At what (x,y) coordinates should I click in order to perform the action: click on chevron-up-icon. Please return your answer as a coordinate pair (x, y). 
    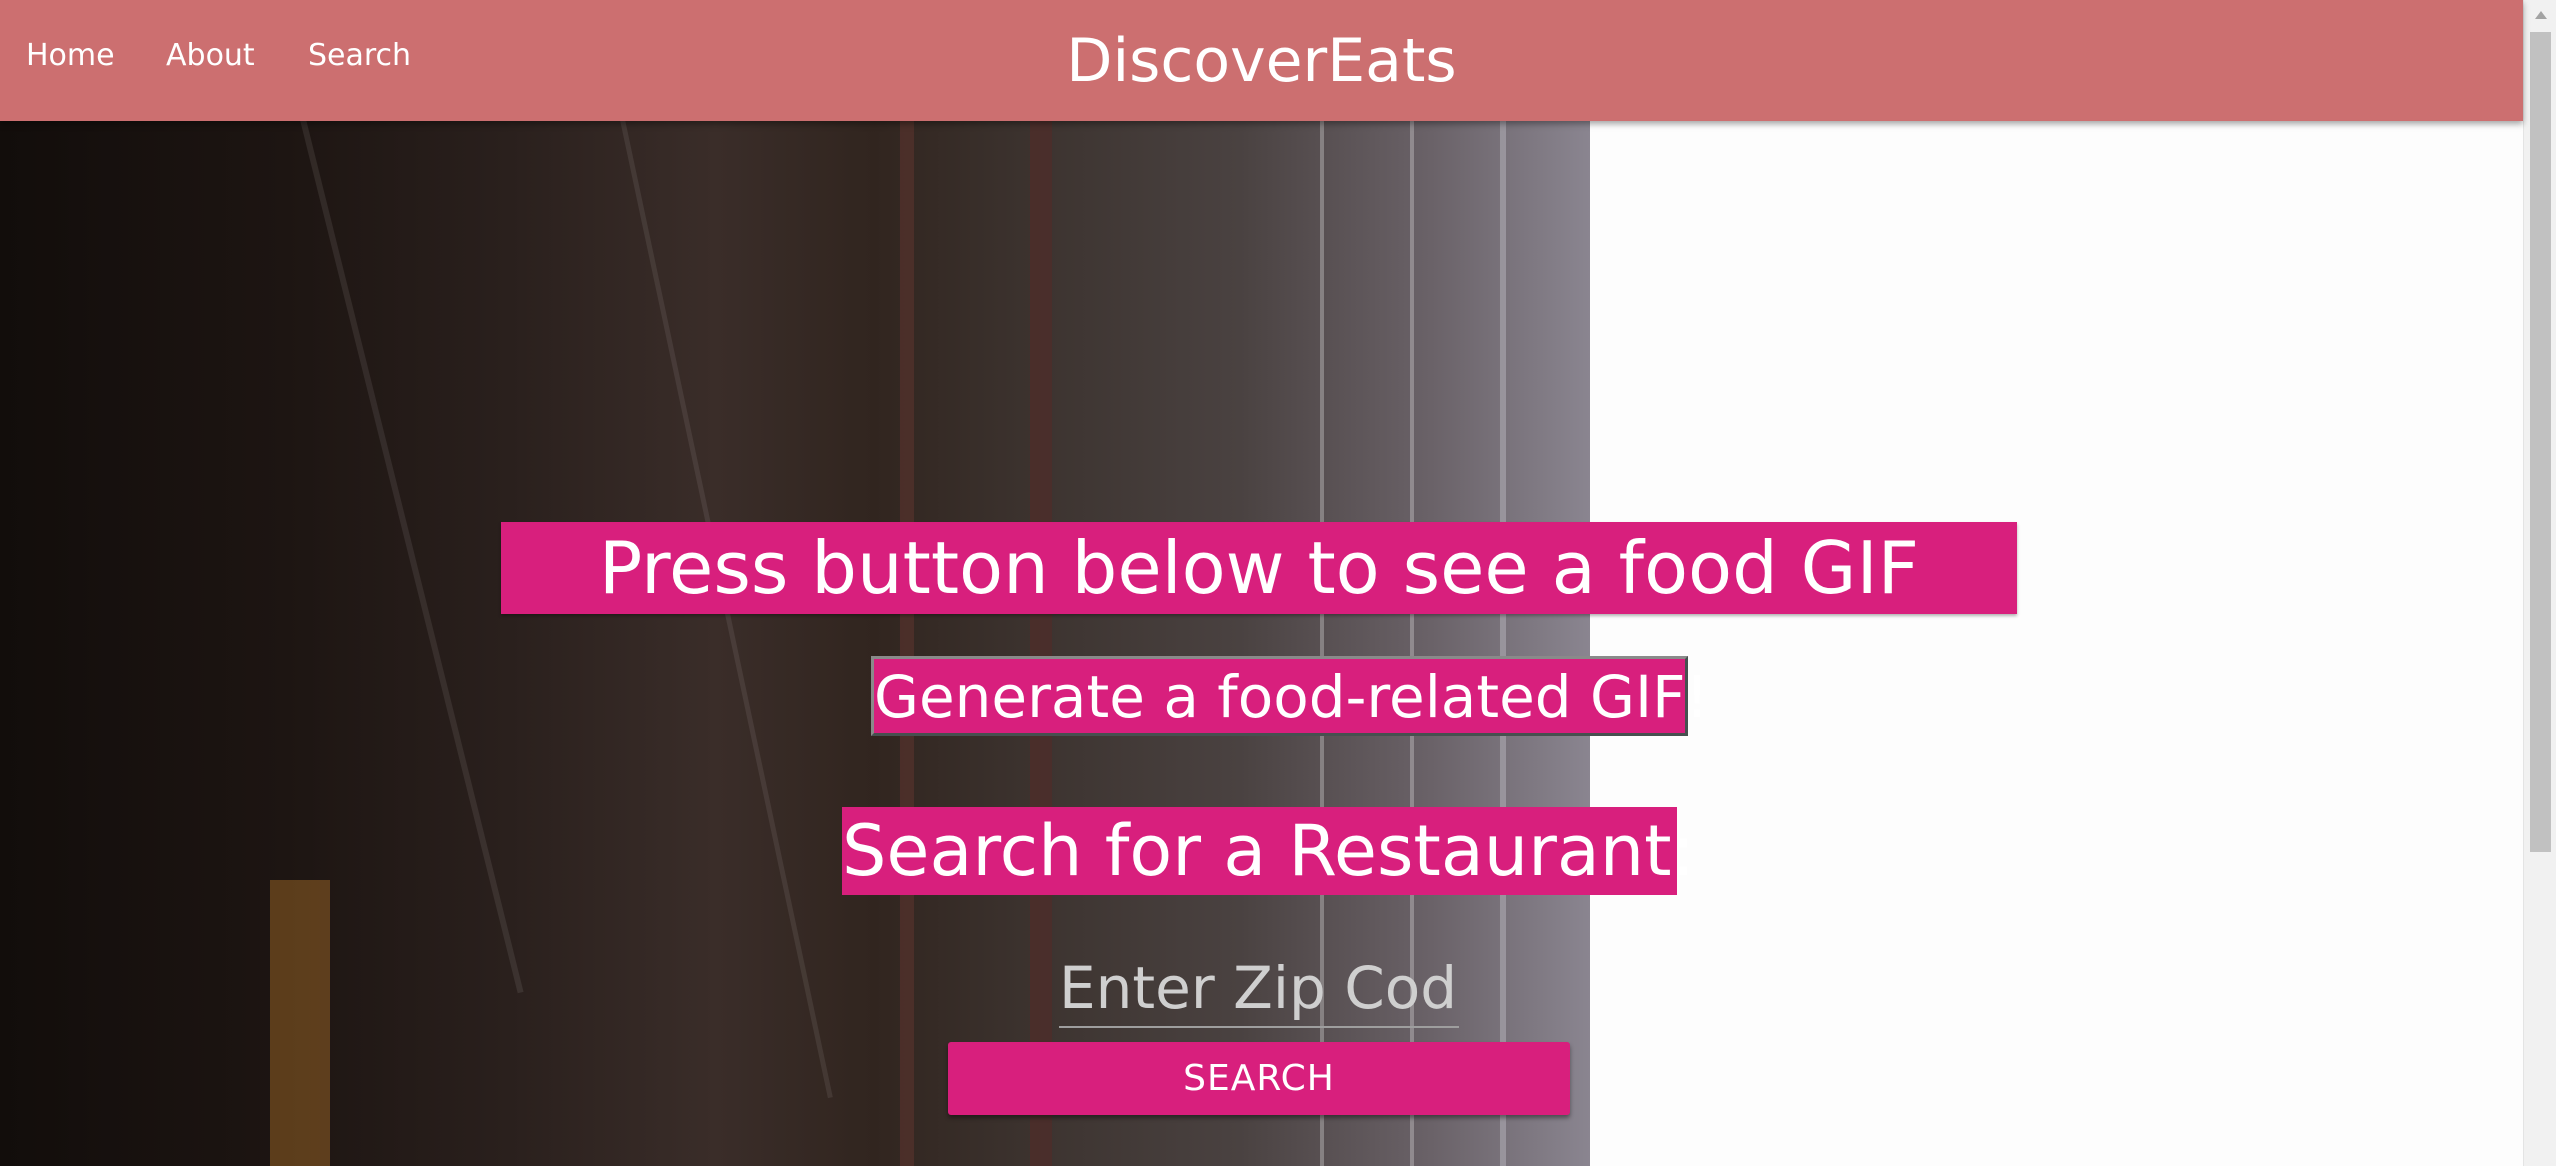
    Looking at the image, I should click on (2540, 15).